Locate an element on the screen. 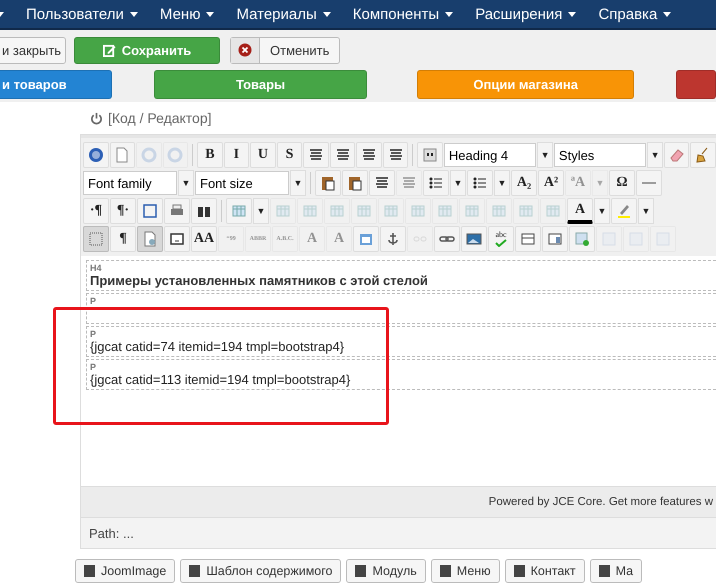 This screenshot has height=587, width=716. insert-button: Ма is located at coordinates (616, 571).